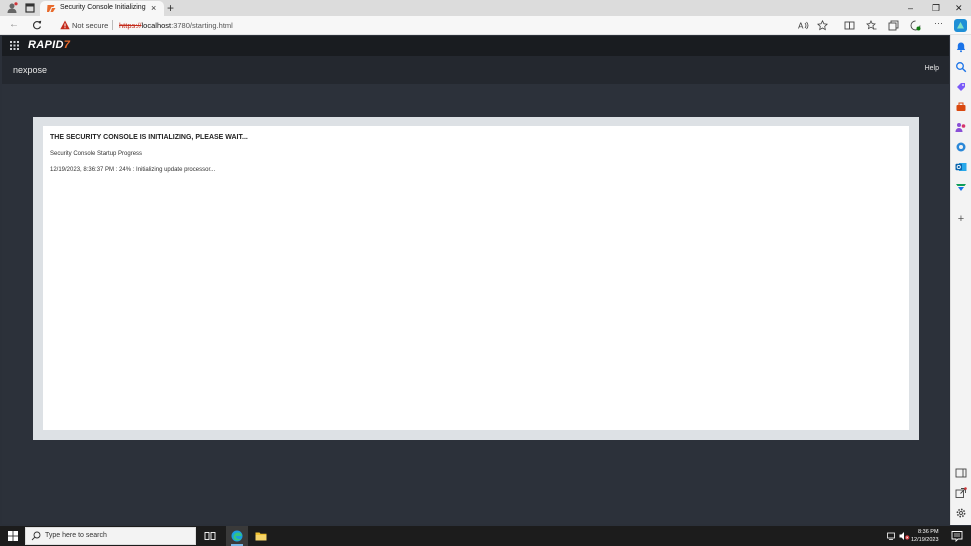 This screenshot has width=971, height=546. I want to click on rapid7-logo-text: RAPID, so click(46, 45).